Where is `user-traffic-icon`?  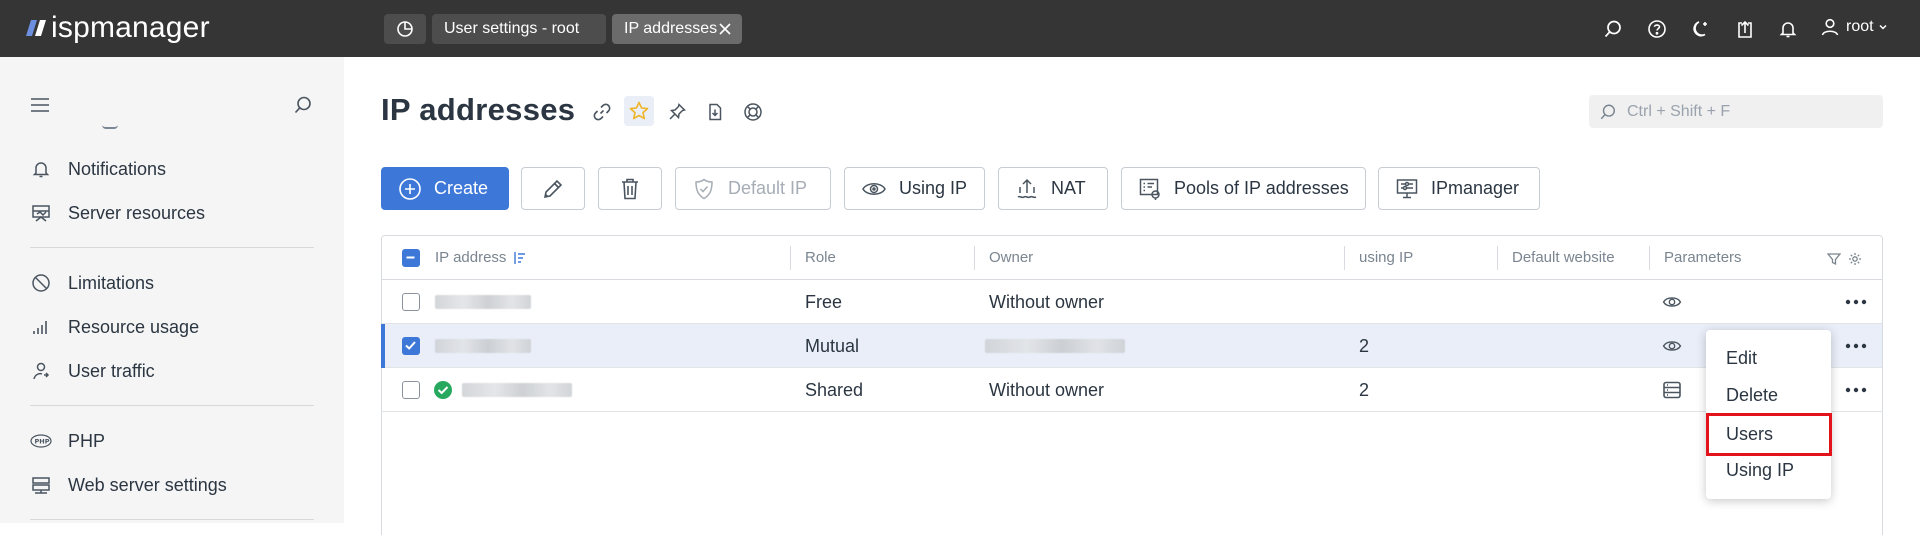
user-traffic-icon is located at coordinates (41, 371).